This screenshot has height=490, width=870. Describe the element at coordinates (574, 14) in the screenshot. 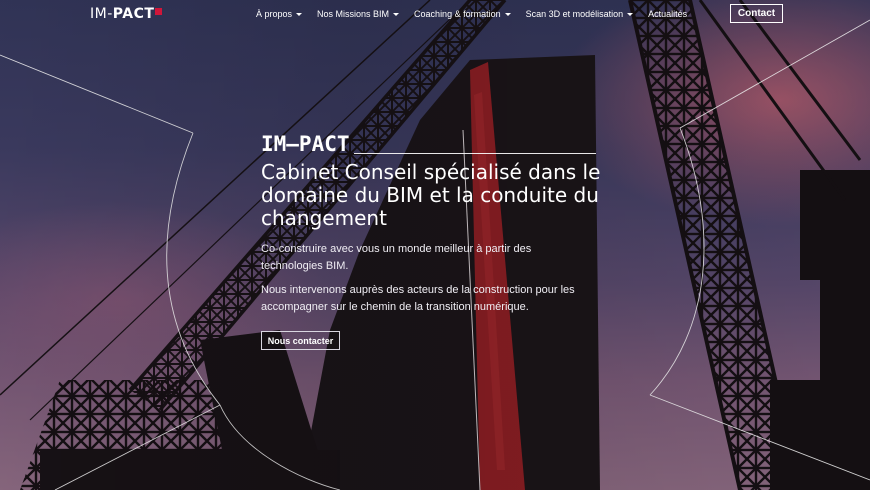

I see `nav-item-label: Scan 3D et modélisation` at that location.